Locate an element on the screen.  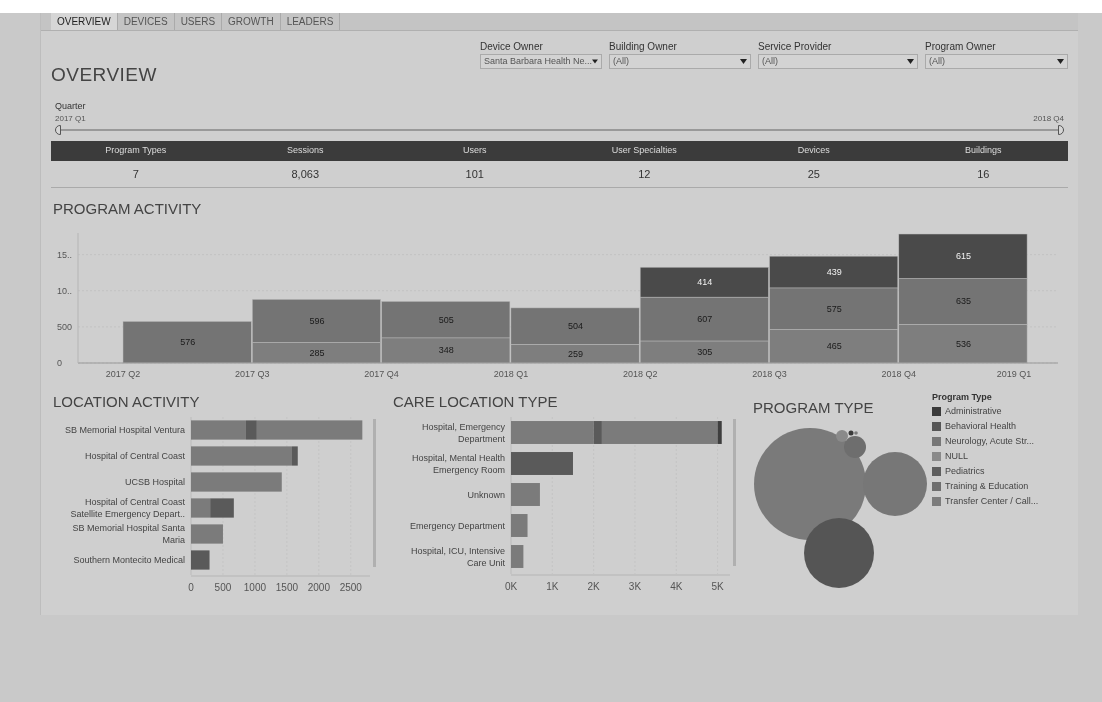
category-label: Hospital of Central Coast is located at coordinates (134, 456).